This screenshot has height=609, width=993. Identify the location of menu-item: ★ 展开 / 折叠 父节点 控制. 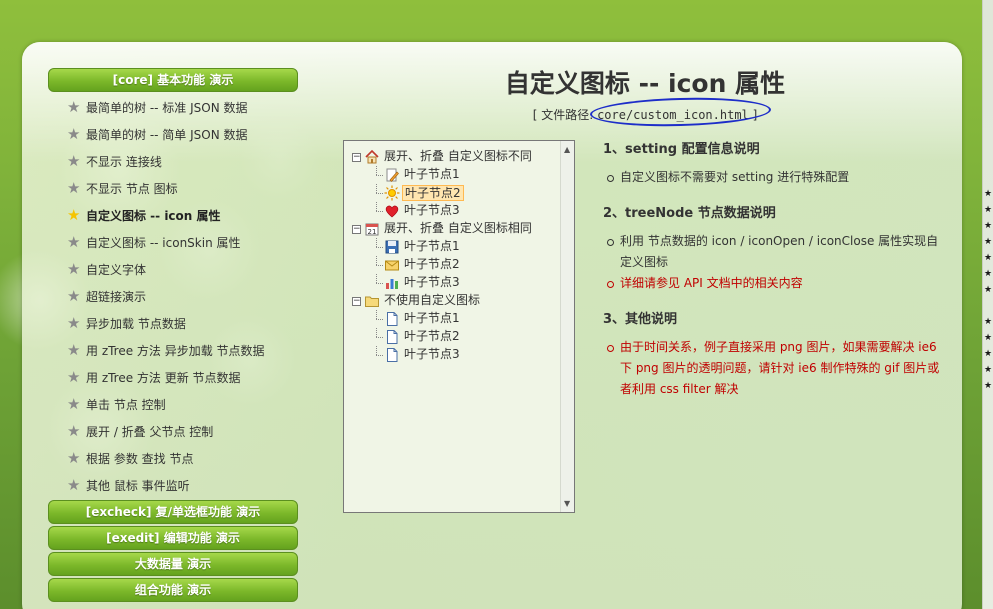
(173, 431).